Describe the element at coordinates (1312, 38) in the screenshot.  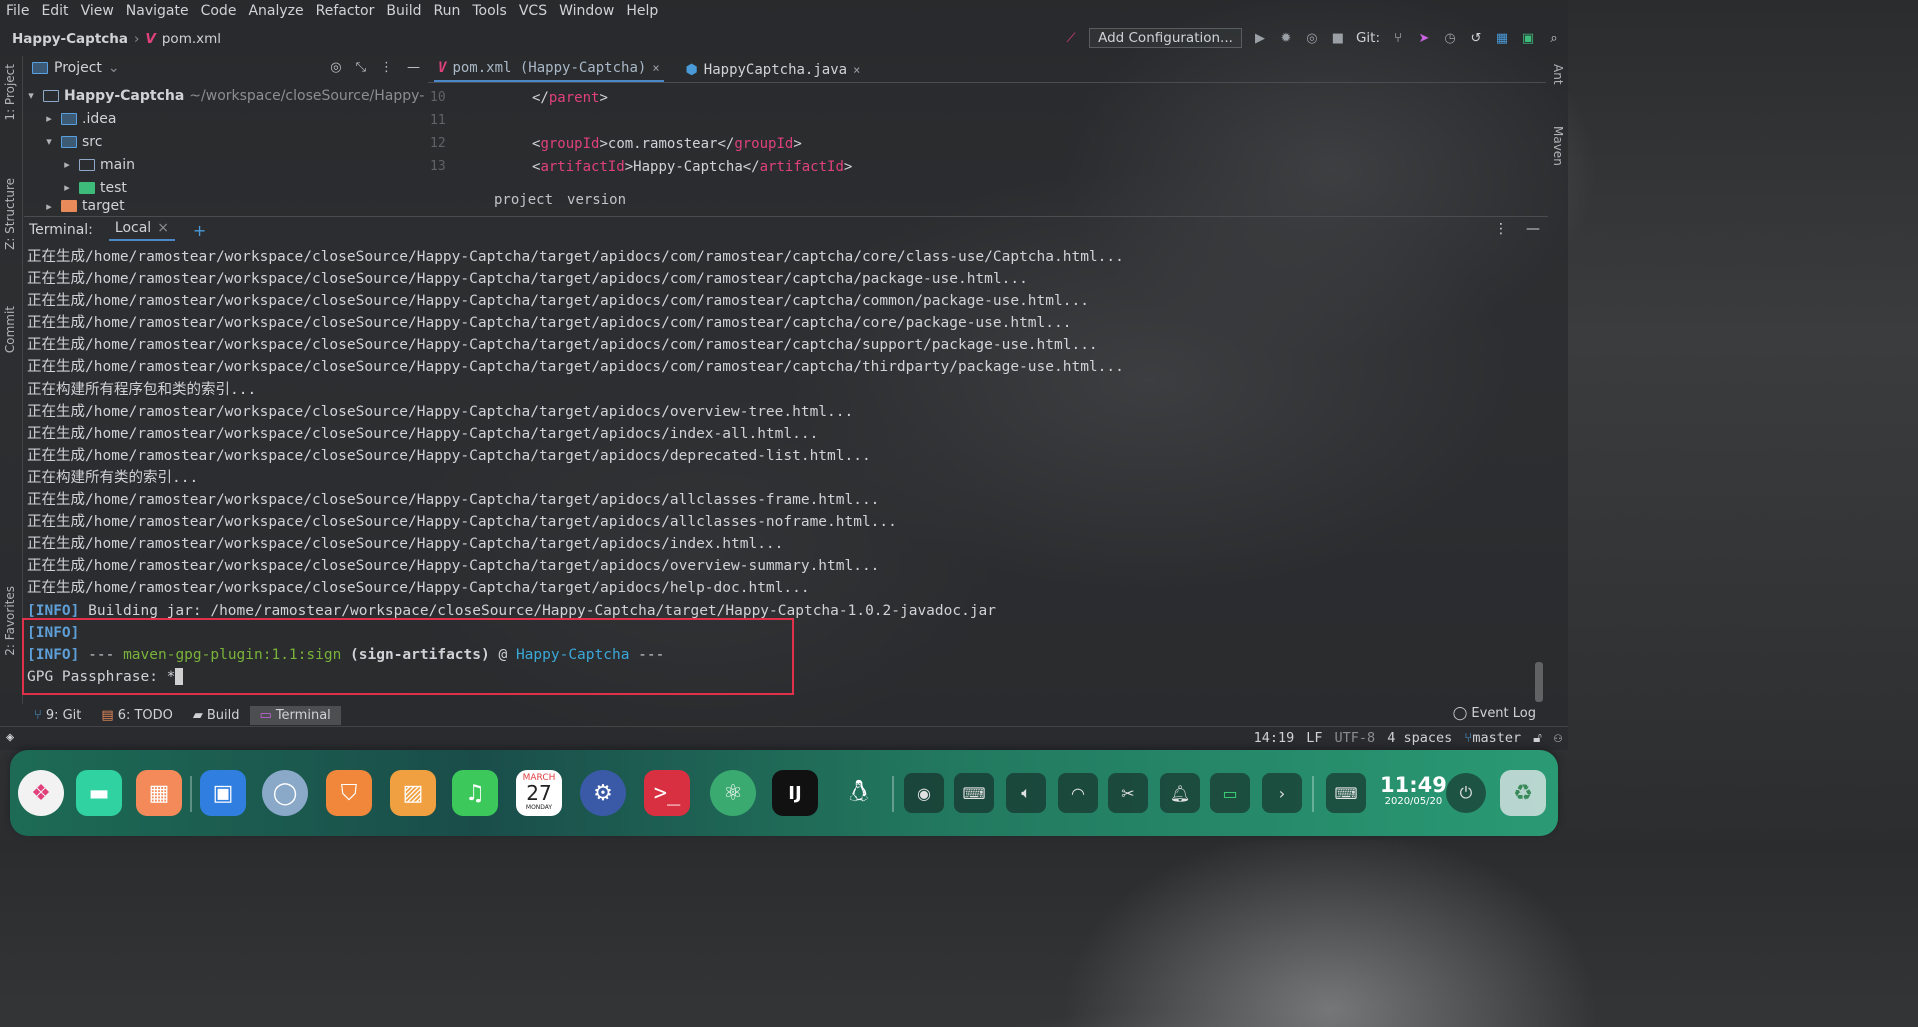
I see `coverage-icon: ◎` at that location.